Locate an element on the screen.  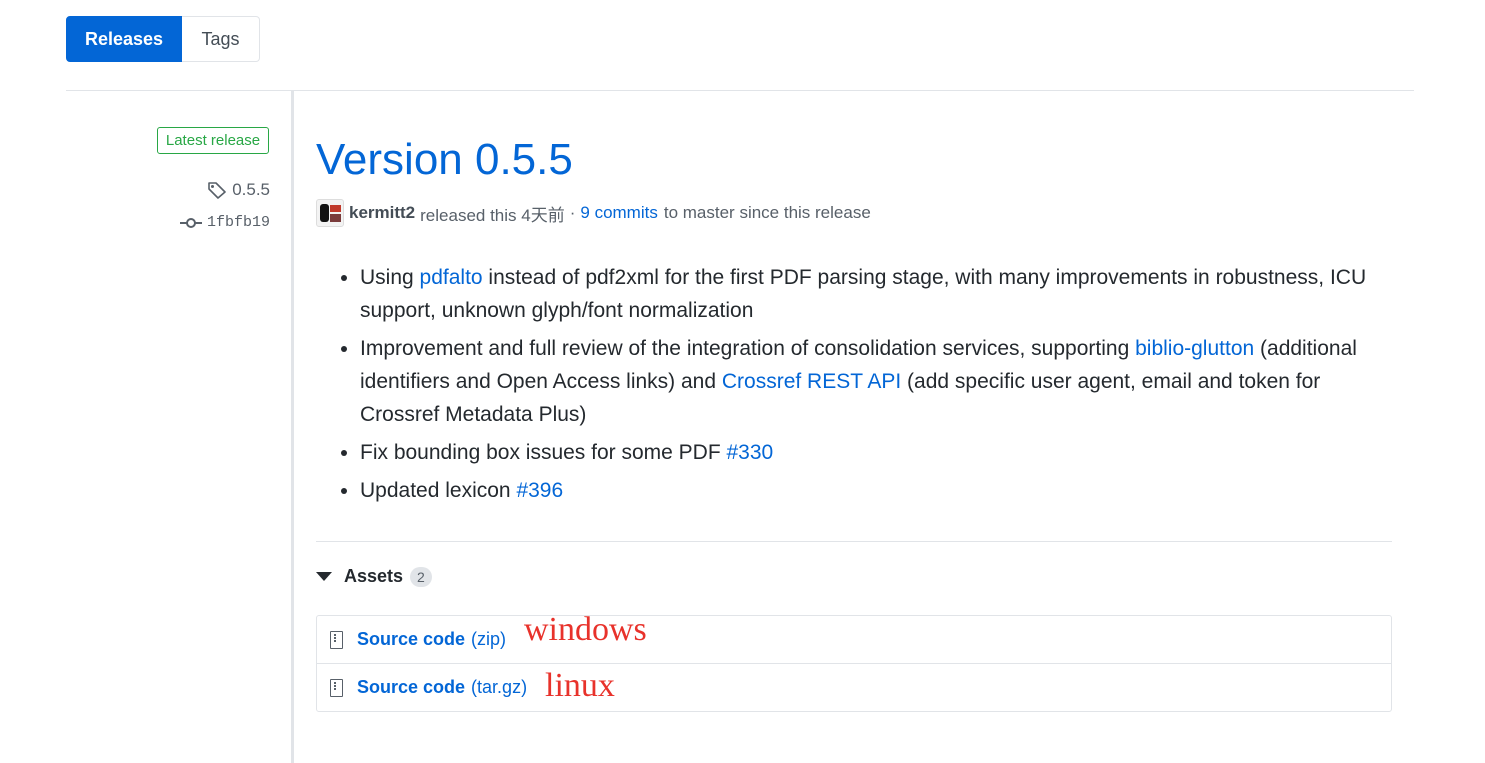
asset-row-targz: Source code (tar.gz) linux is located at coordinates (854, 687).